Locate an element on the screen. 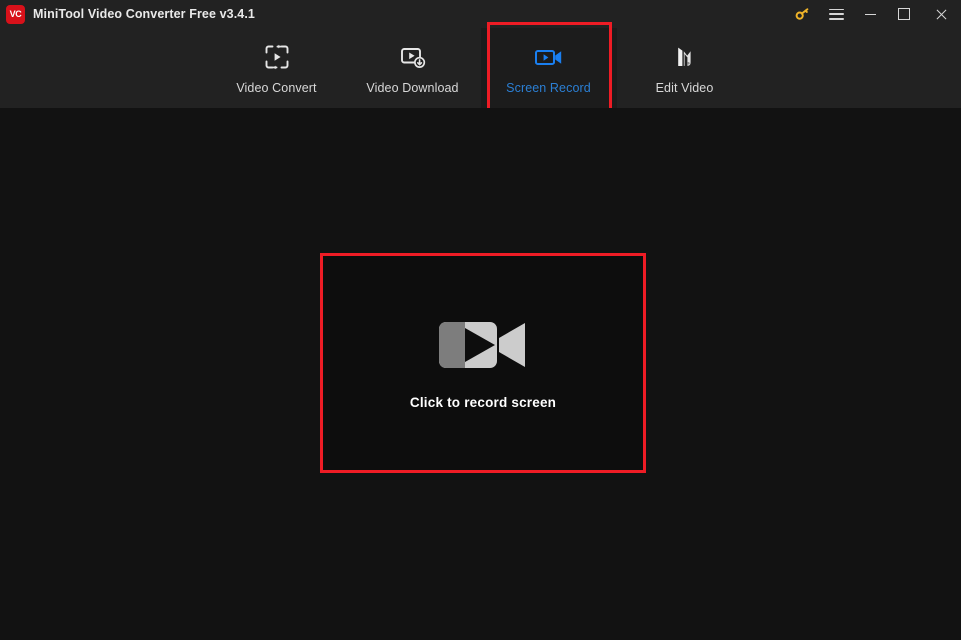 Image resolution: width=961 pixels, height=640 pixels. key-icon is located at coordinates (801, 13).